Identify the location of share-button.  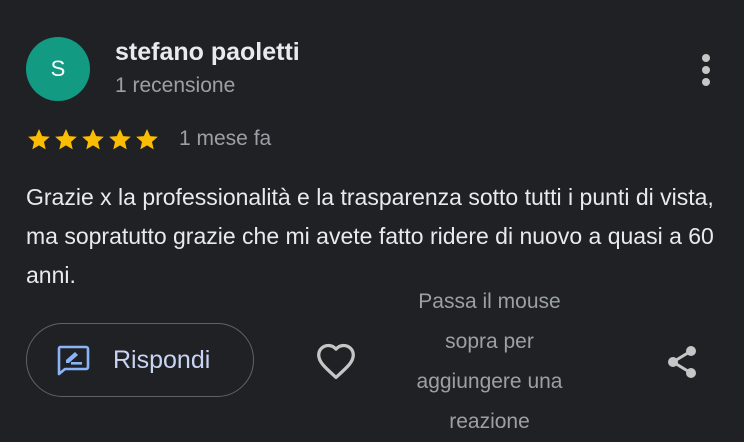
(682, 362).